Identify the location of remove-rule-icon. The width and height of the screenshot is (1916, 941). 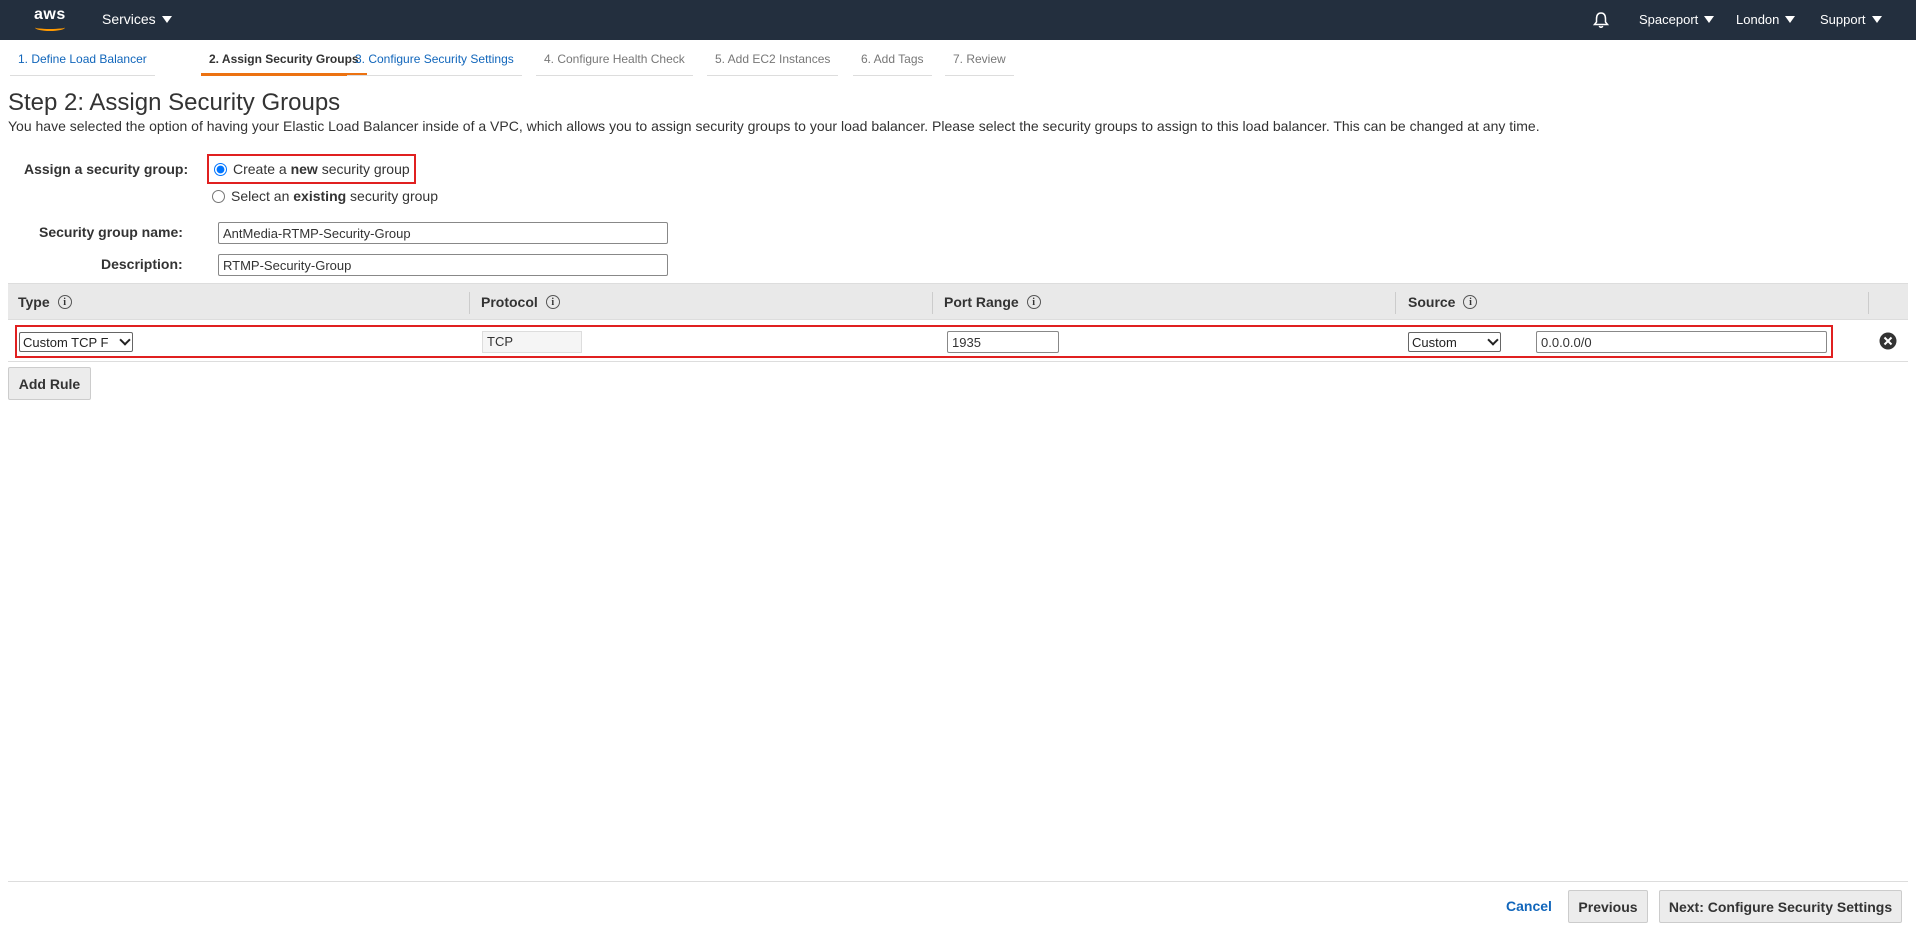
(1888, 341).